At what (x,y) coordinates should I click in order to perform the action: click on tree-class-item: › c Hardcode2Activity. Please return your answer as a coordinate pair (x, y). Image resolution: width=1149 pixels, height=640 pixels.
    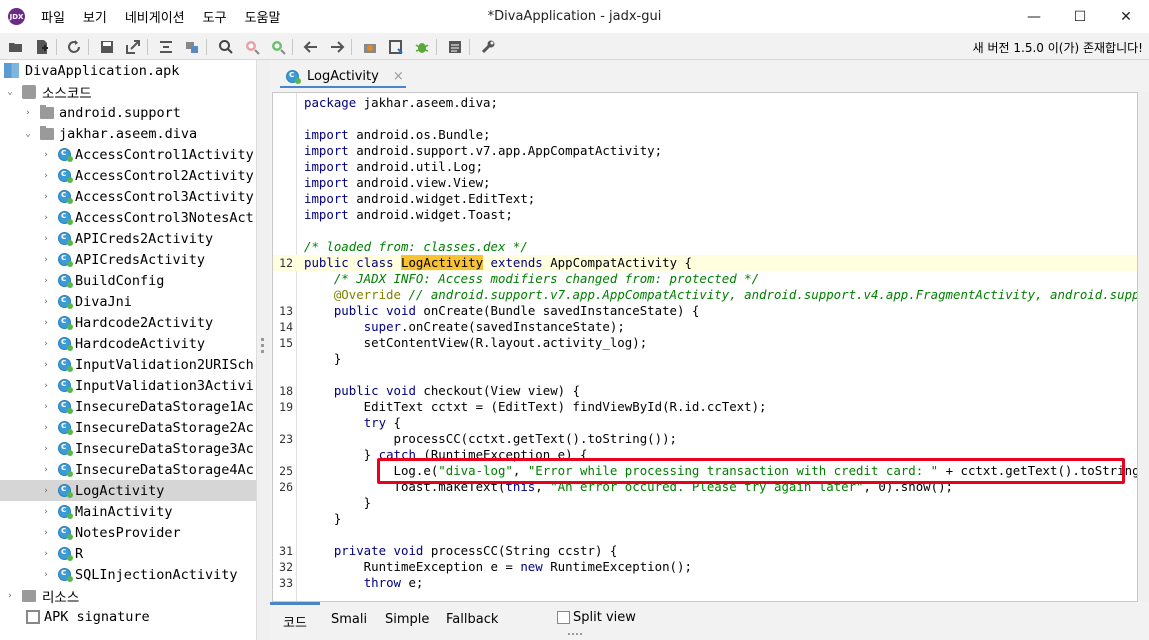
    Looking at the image, I should click on (128, 322).